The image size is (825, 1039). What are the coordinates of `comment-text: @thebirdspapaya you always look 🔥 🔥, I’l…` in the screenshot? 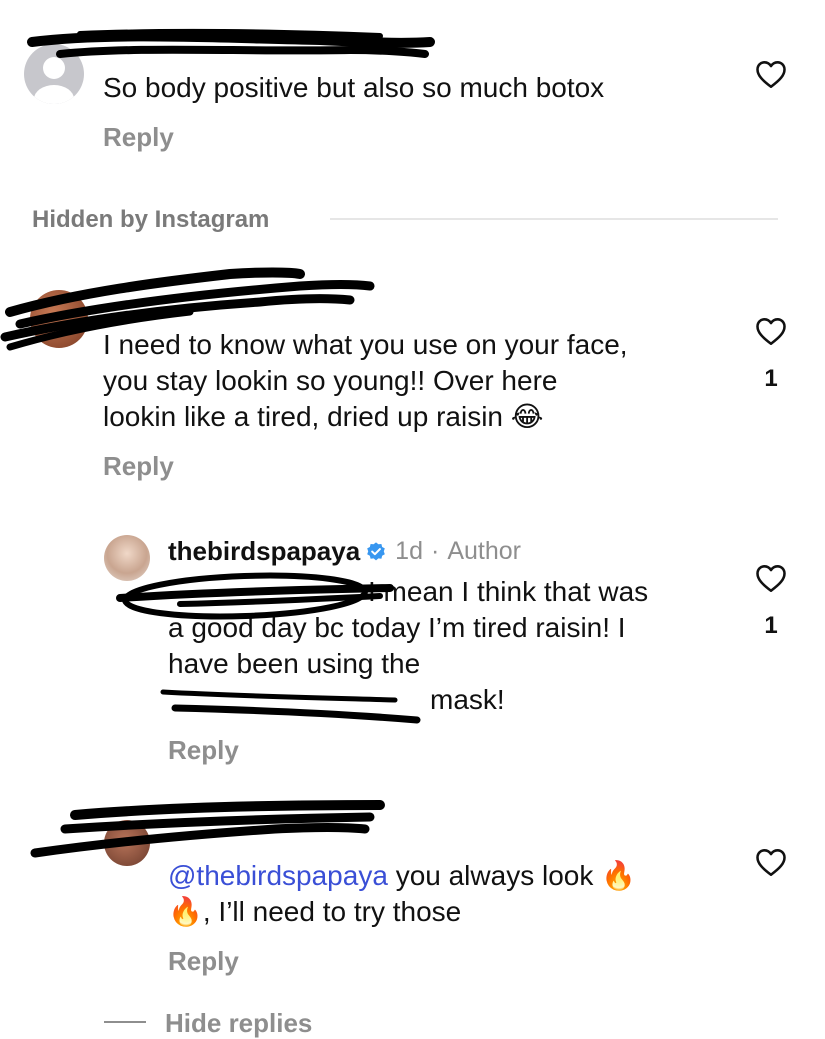 It's located at (402, 894).